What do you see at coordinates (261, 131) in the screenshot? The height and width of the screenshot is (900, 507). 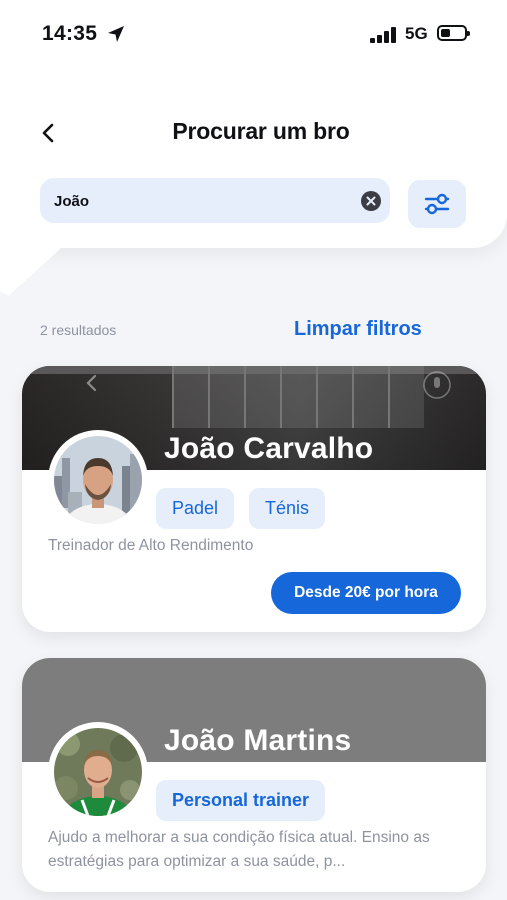 I see `page-title: Procurar um bro` at bounding box center [261, 131].